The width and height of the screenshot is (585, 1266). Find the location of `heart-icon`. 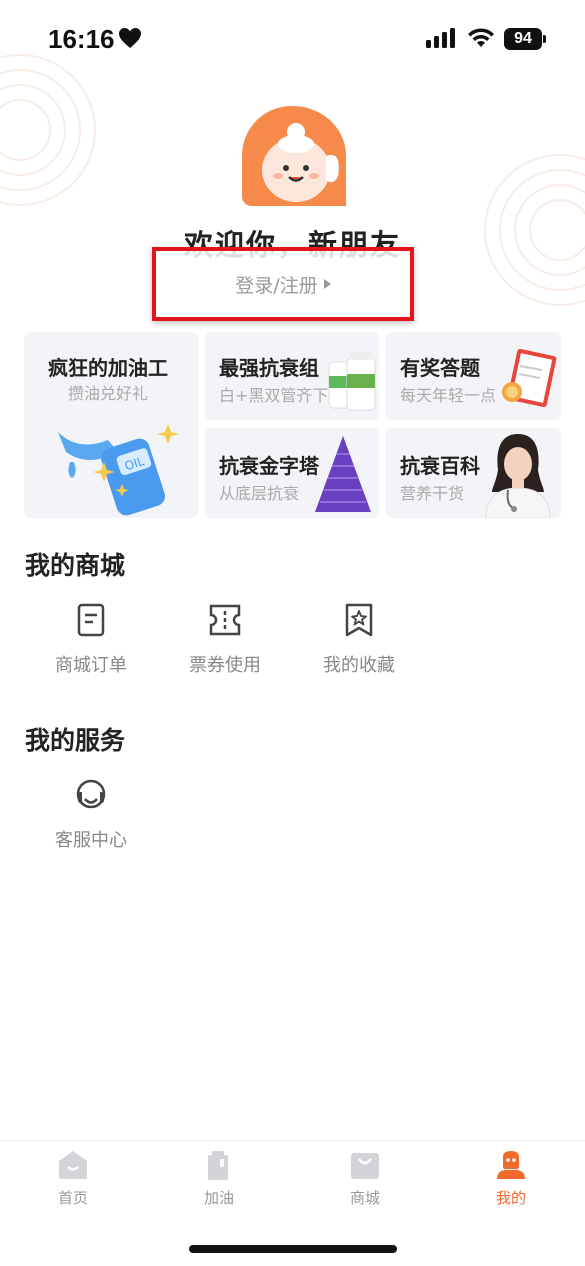

heart-icon is located at coordinates (130, 38).